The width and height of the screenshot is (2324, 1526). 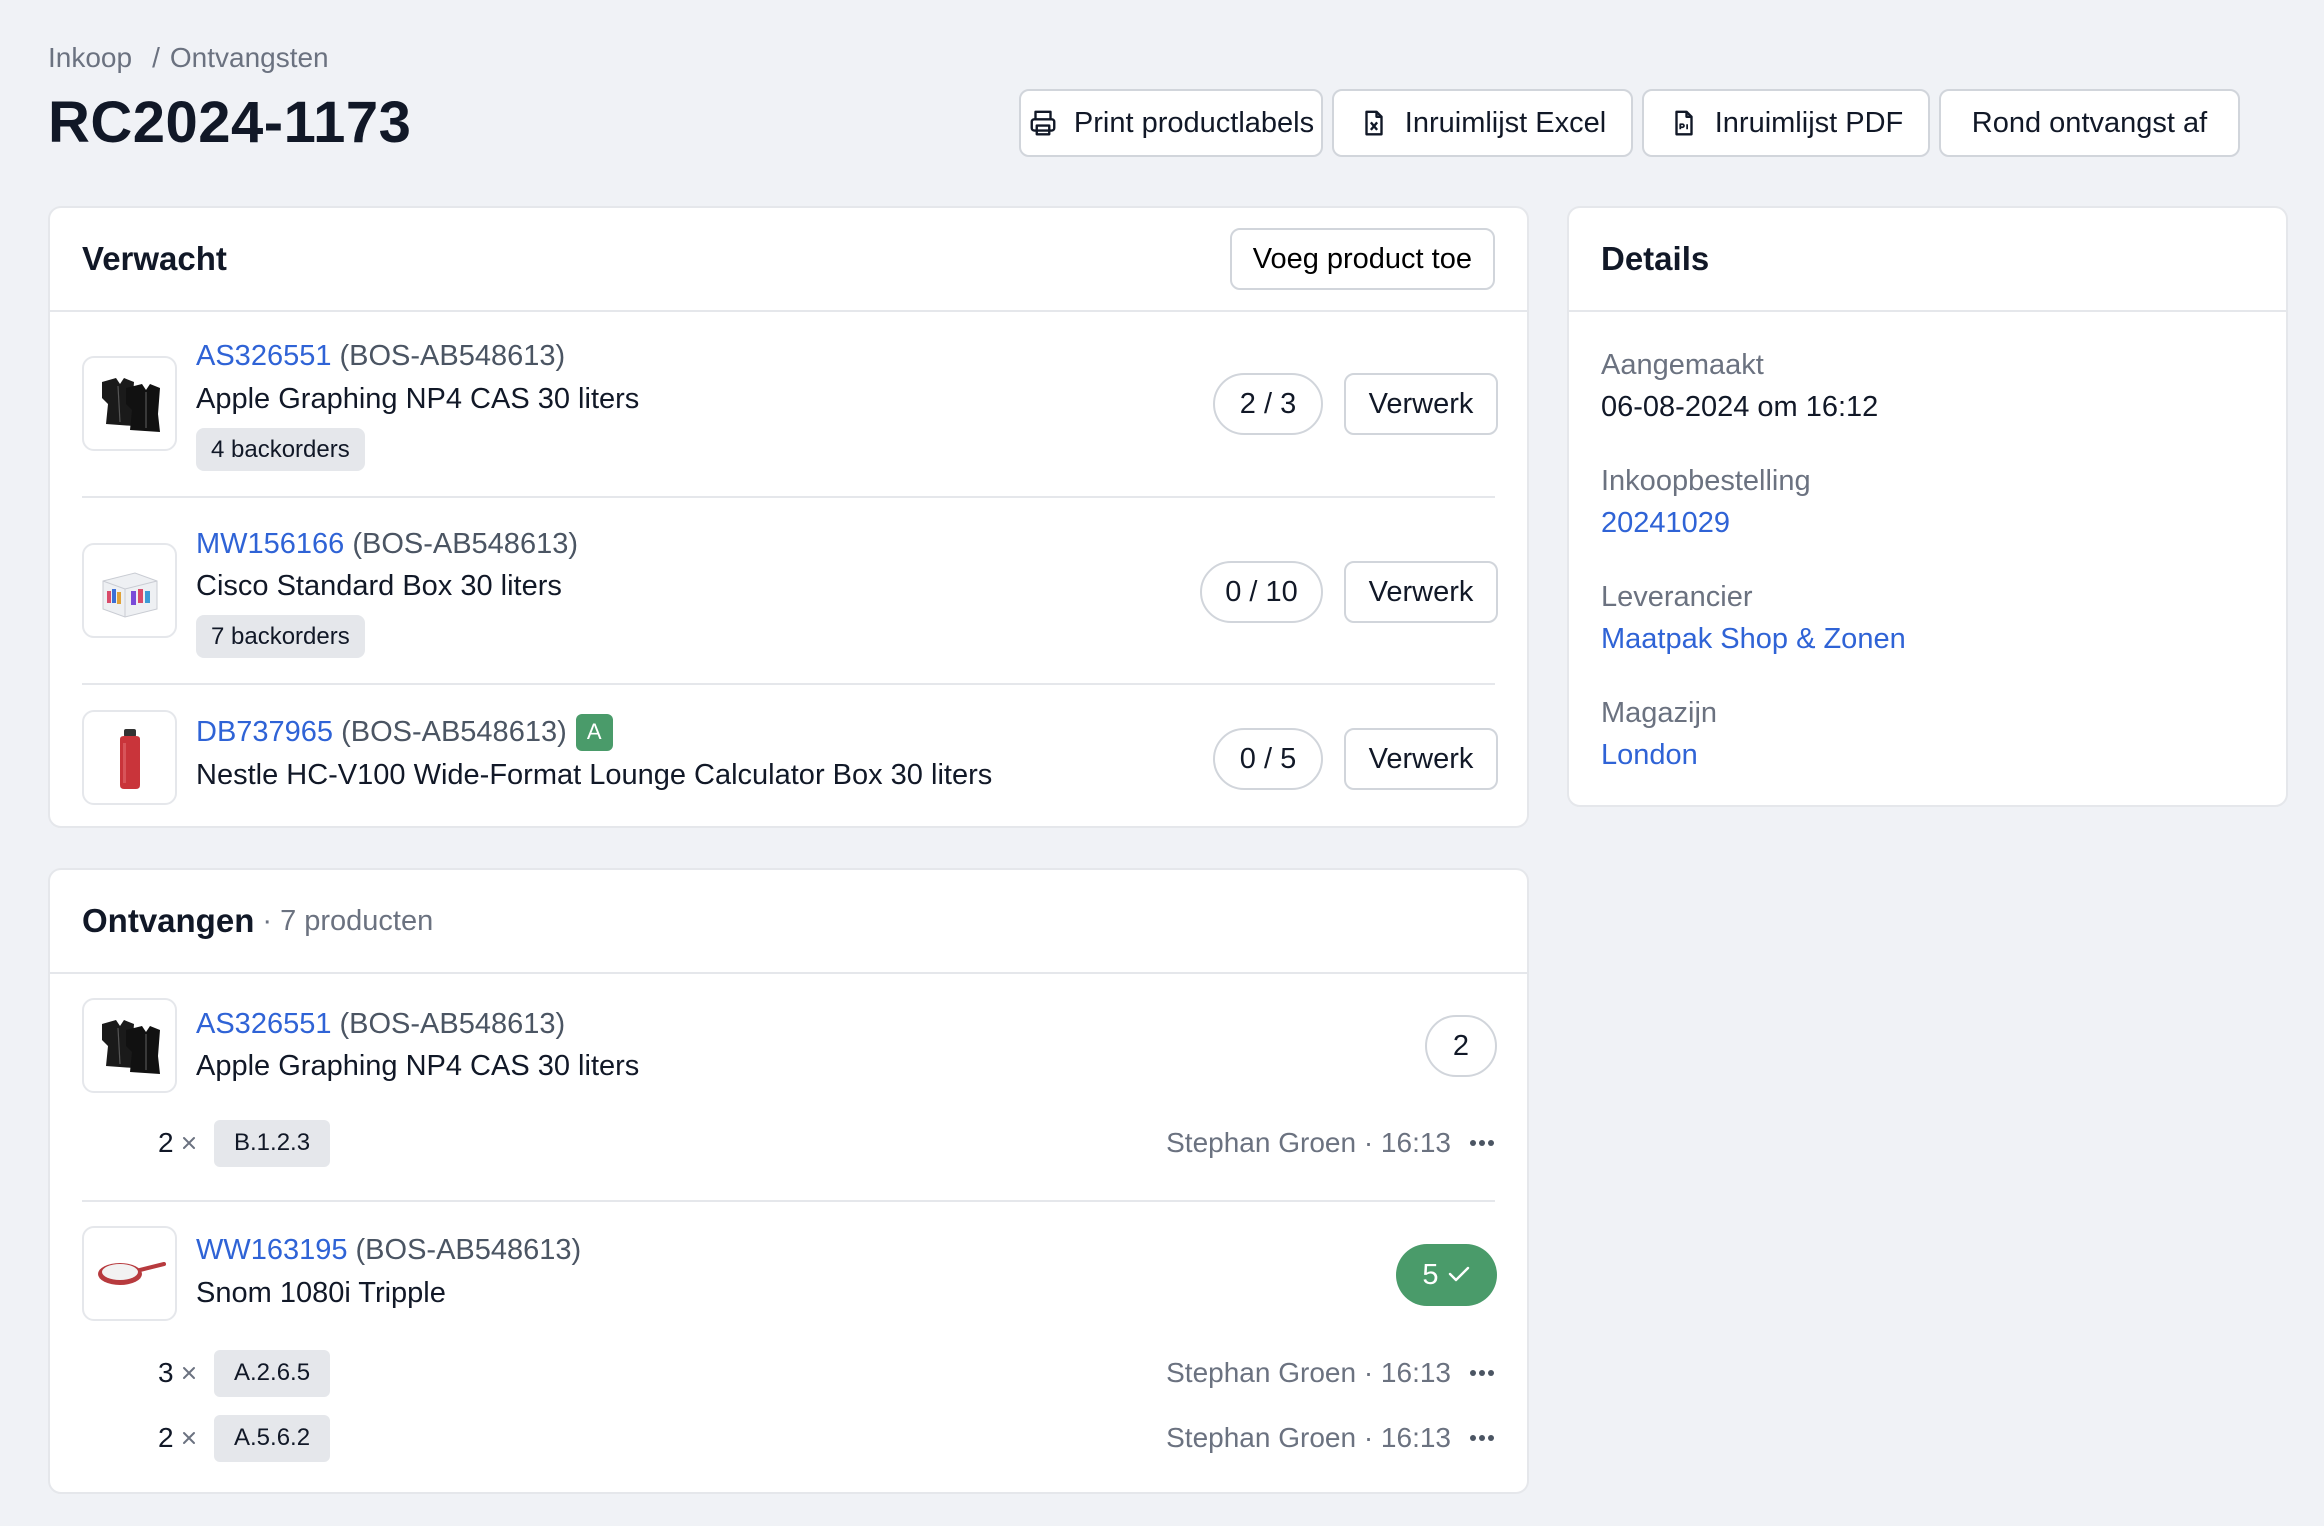 I want to click on breadcrumb: Inkoop / Ontvangsten, so click(x=188, y=58).